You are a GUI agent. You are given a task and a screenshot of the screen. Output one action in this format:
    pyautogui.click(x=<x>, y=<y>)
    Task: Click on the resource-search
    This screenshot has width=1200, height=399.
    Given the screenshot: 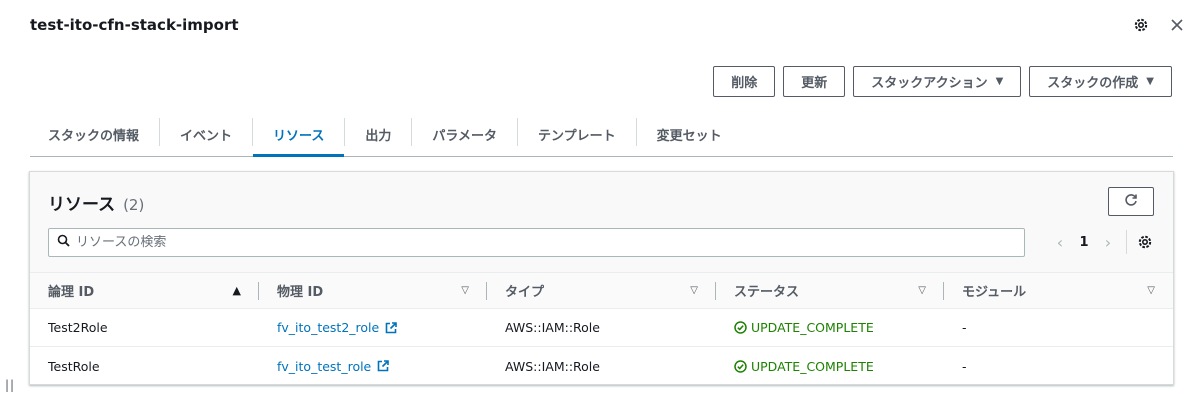 What is the action you would take?
    pyautogui.click(x=536, y=242)
    